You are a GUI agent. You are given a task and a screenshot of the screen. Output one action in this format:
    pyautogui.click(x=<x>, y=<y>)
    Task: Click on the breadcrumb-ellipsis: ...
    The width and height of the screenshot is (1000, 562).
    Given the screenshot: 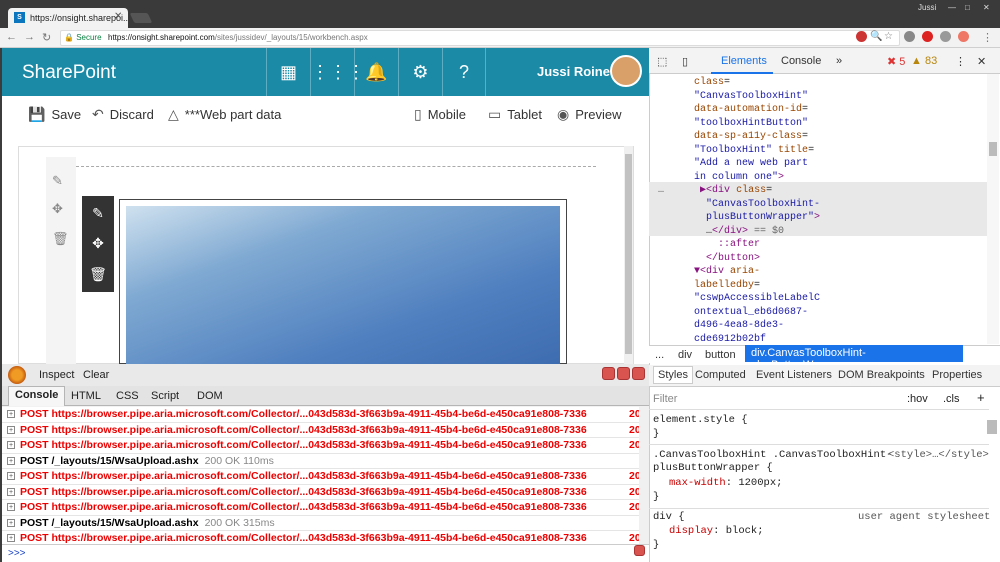 What is the action you would take?
    pyautogui.click(x=659, y=355)
    